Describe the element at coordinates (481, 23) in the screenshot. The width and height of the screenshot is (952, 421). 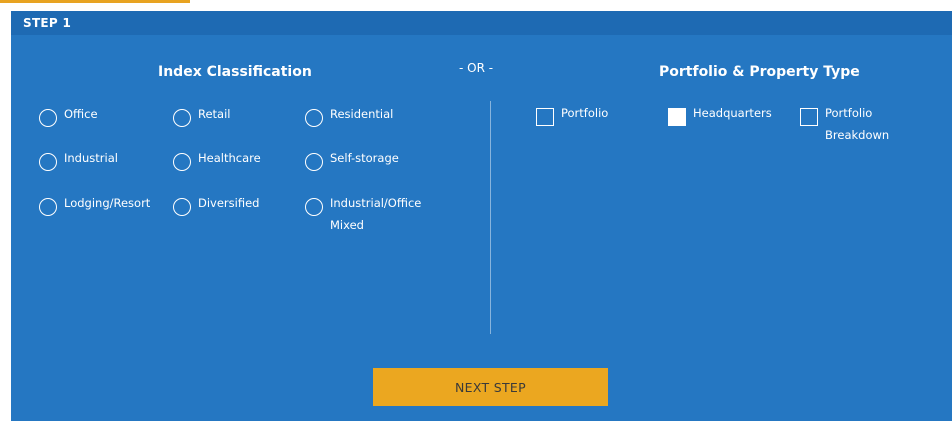
I see `step-header: STEP 1` at that location.